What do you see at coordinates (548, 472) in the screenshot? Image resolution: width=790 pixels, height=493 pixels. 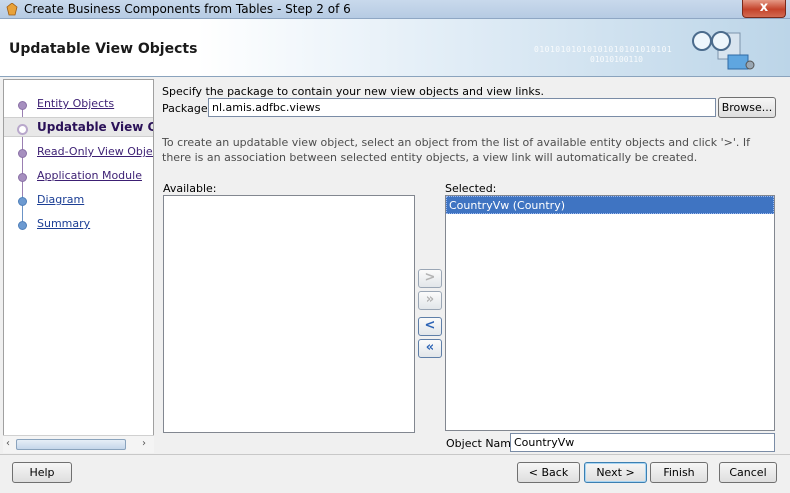 I see `back-button: < Back` at bounding box center [548, 472].